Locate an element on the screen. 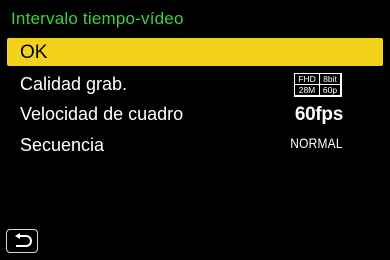 The height and width of the screenshot is (260, 390). sequence-value: NORMAL is located at coordinates (316, 143).